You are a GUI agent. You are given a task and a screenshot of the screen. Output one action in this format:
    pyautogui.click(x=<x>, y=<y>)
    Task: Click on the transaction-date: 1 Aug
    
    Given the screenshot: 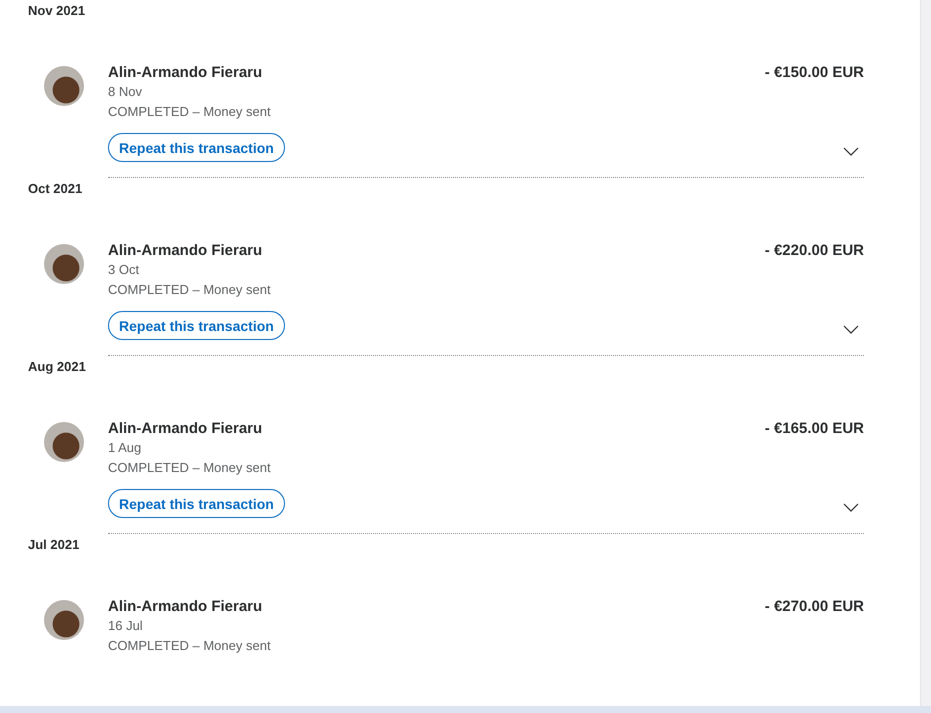 What is the action you would take?
    pyautogui.click(x=125, y=448)
    